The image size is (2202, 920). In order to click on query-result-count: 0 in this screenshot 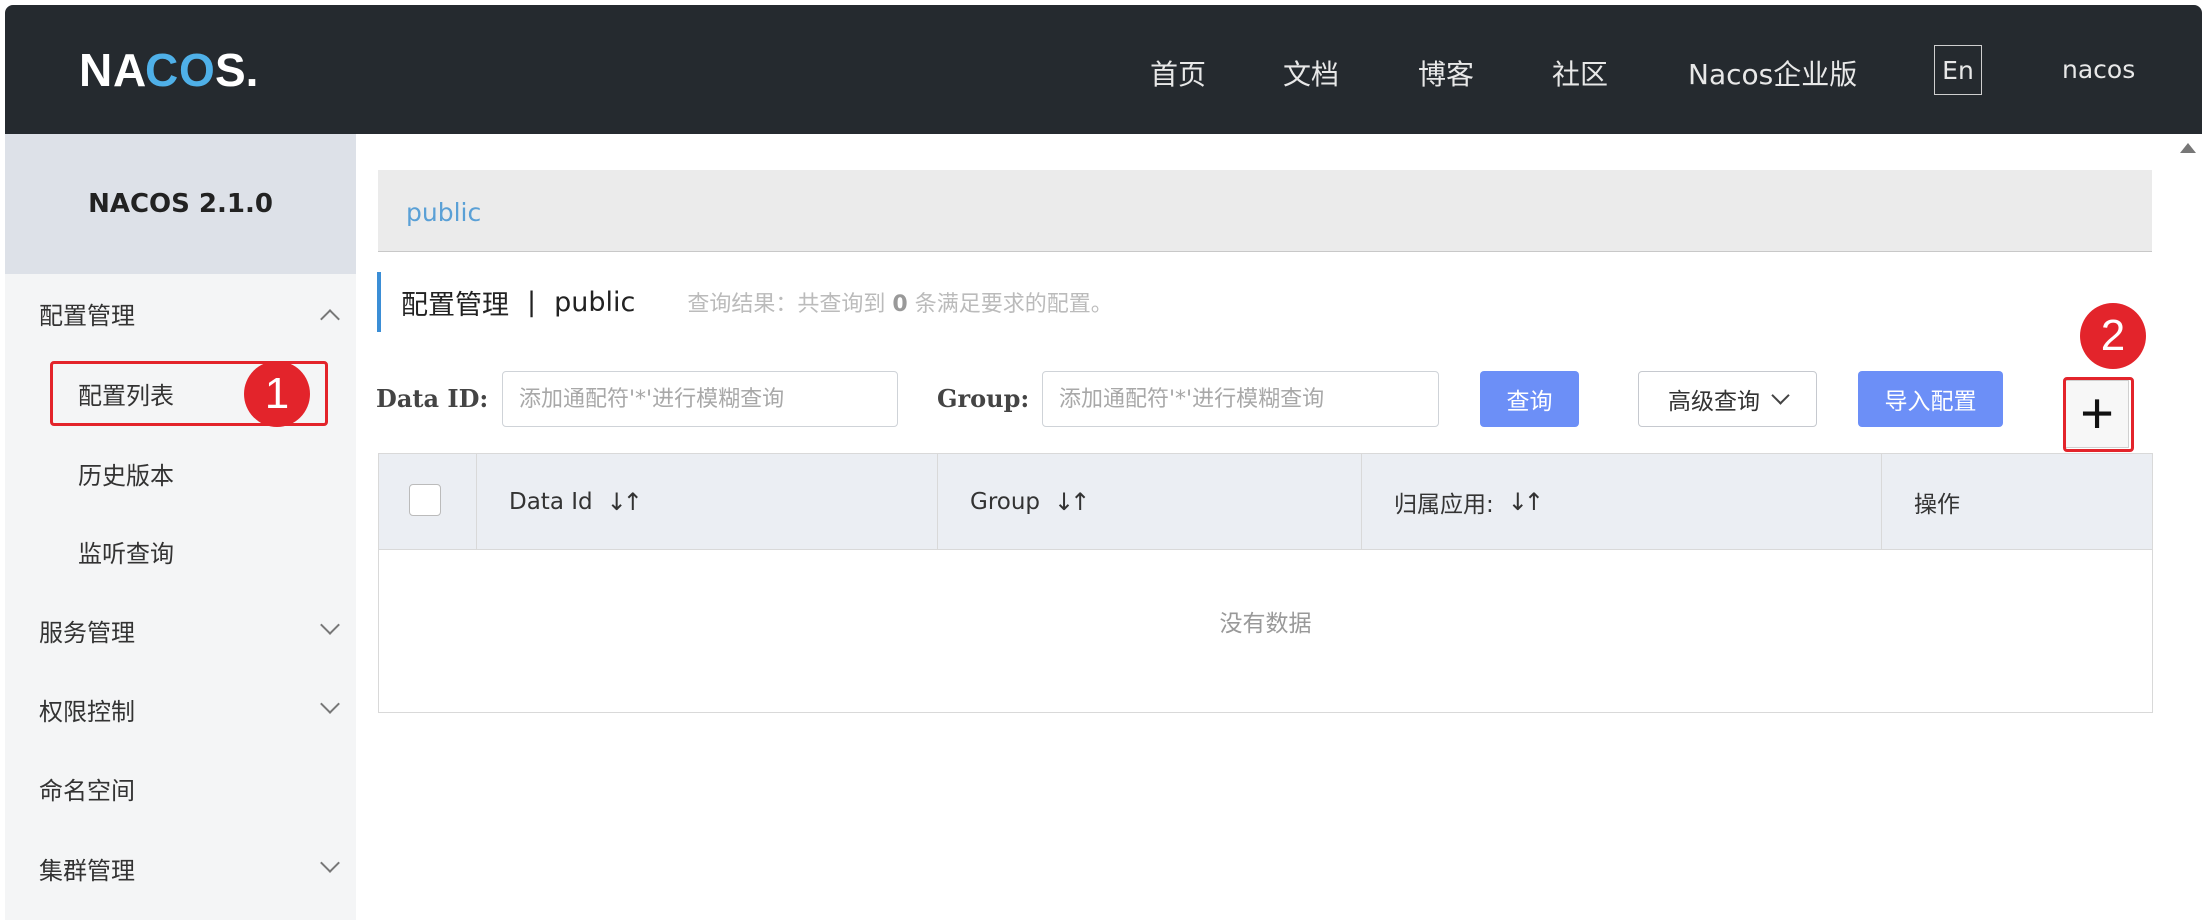, I will do `click(900, 304)`.